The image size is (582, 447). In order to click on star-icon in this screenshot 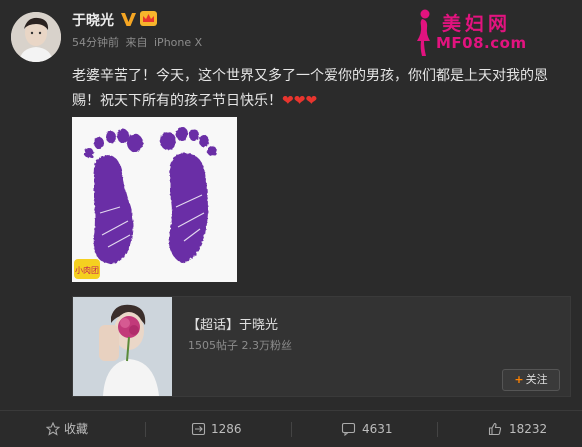, I will do `click(53, 429)`.